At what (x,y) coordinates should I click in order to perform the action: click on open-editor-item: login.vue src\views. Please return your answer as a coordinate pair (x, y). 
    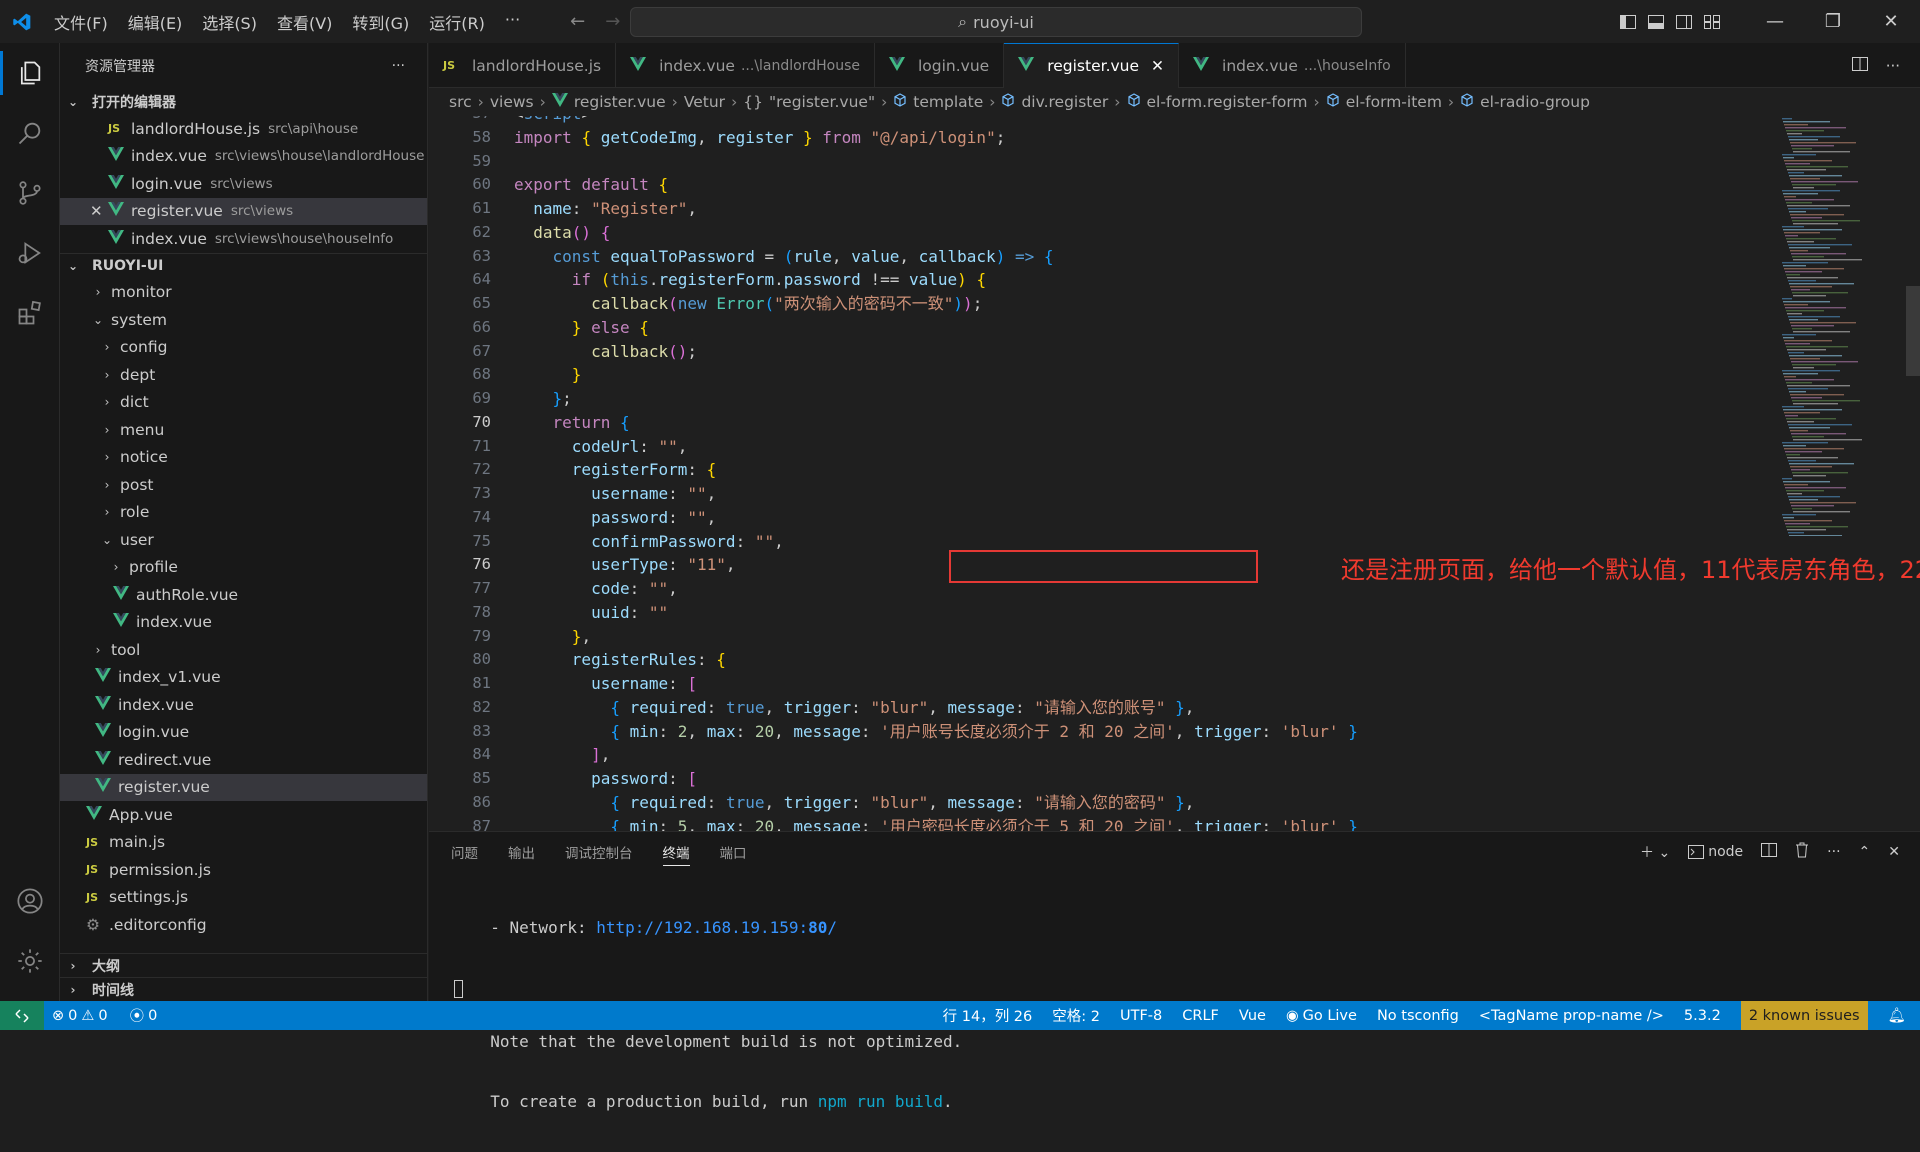
    Looking at the image, I should click on (243, 184).